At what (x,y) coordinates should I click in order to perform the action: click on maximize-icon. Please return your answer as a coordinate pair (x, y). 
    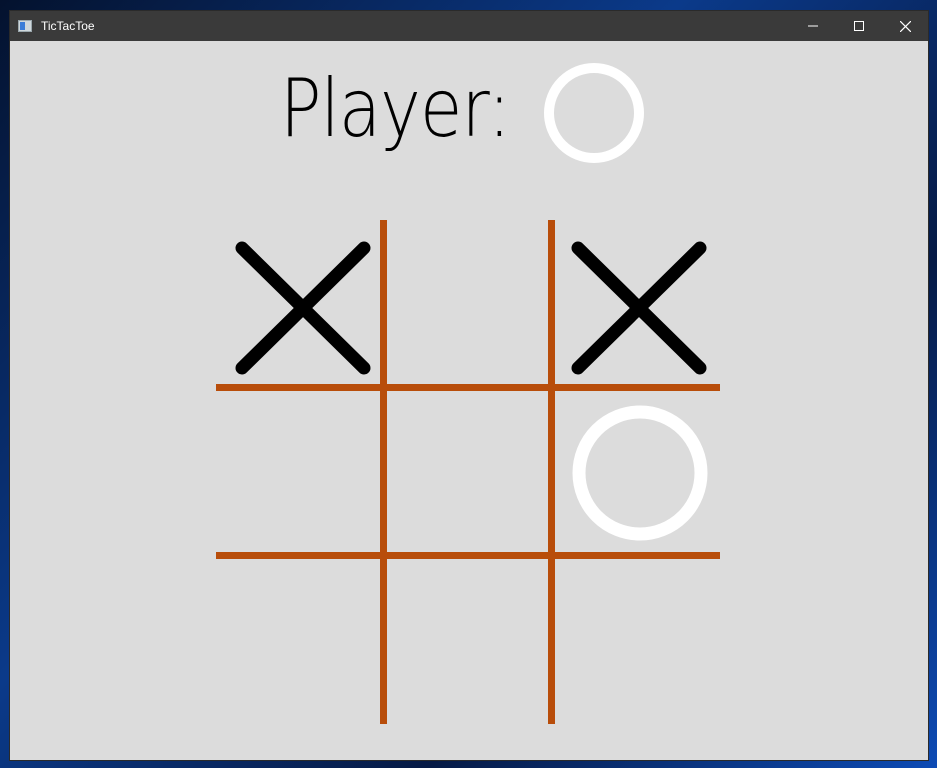
    Looking at the image, I should click on (859, 26).